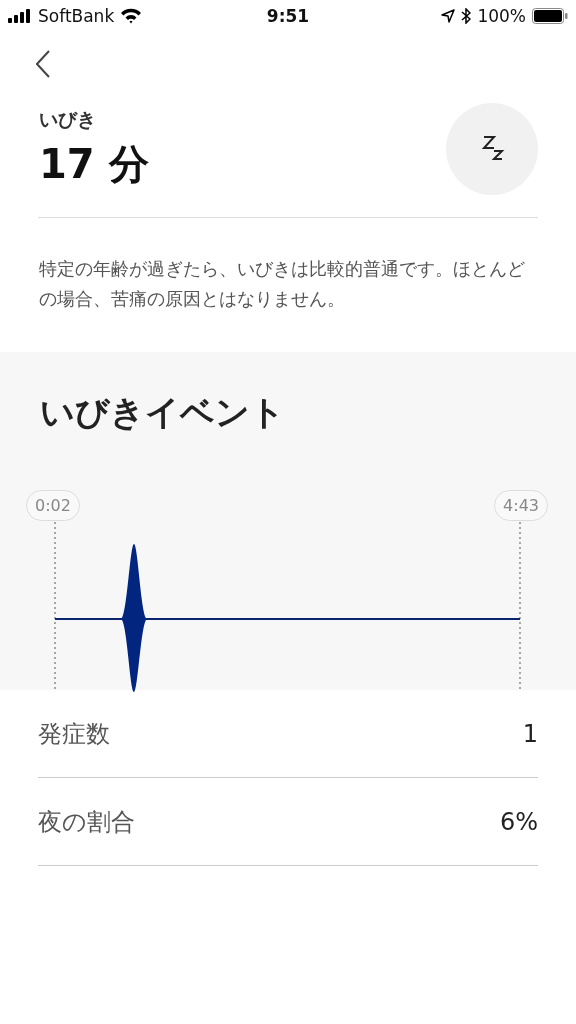 Image resolution: width=576 pixels, height=1024 pixels. I want to click on wifi-icon, so click(131, 16).